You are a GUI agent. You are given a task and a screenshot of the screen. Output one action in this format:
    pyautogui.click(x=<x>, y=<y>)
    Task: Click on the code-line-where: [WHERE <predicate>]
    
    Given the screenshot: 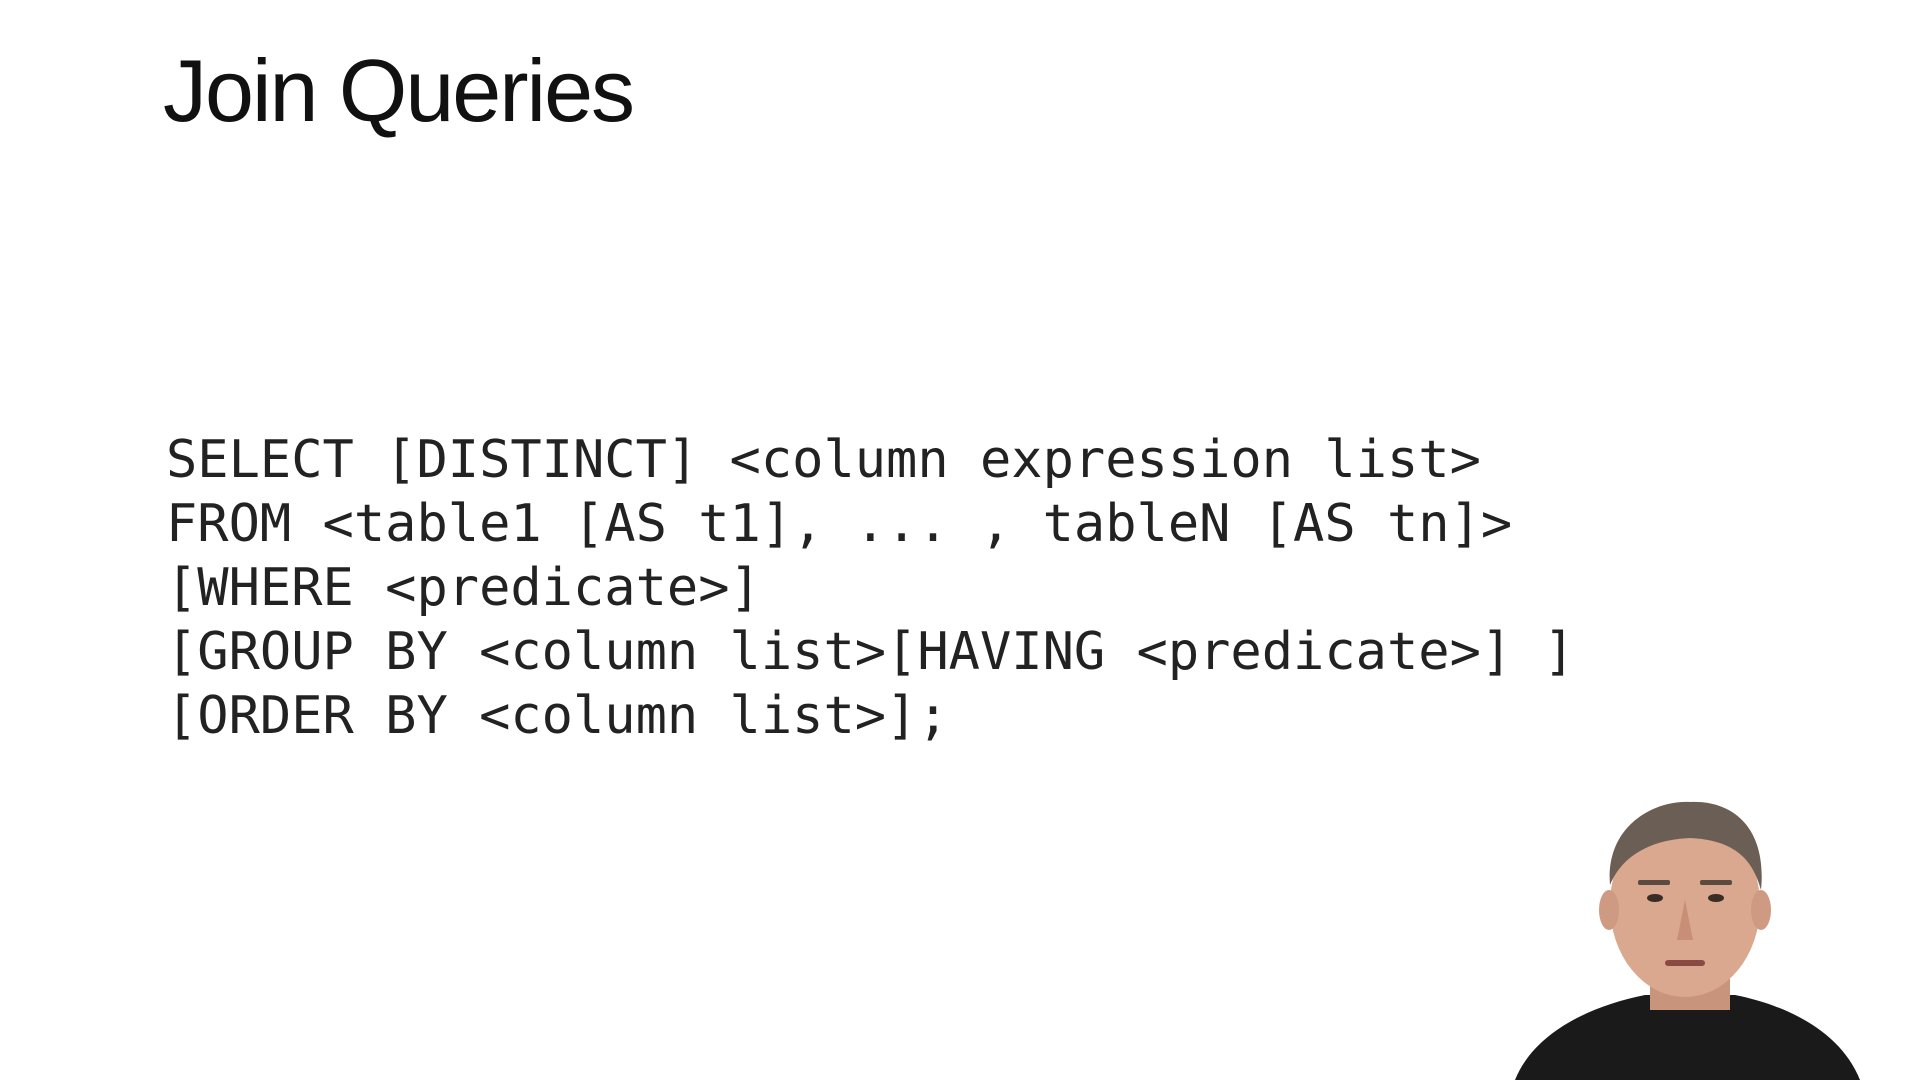 What is the action you would take?
    pyautogui.click(x=463, y=588)
    